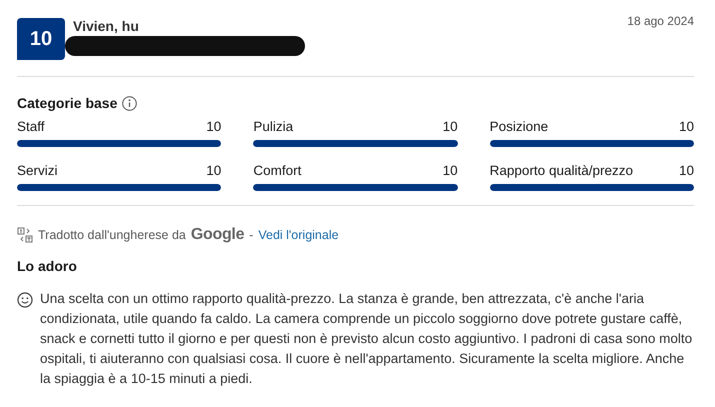 The width and height of the screenshot is (715, 407). Describe the element at coordinates (25, 235) in the screenshot. I see `translate-icon` at that location.